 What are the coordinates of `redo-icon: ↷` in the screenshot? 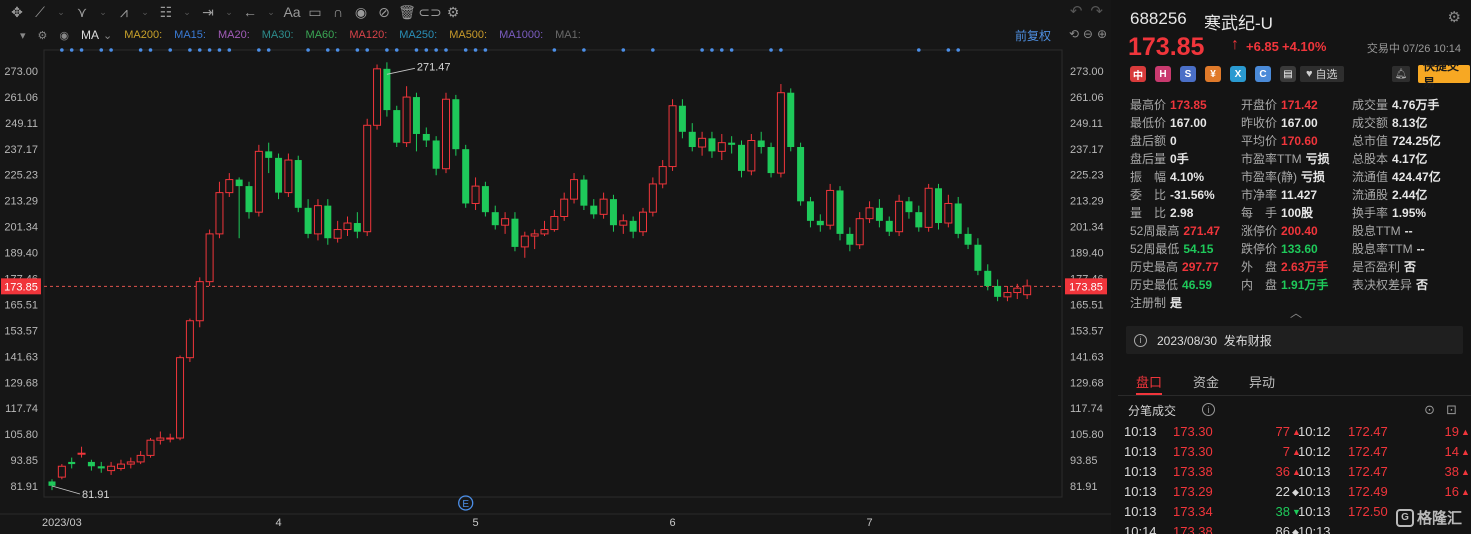 It's located at (1096, 11).